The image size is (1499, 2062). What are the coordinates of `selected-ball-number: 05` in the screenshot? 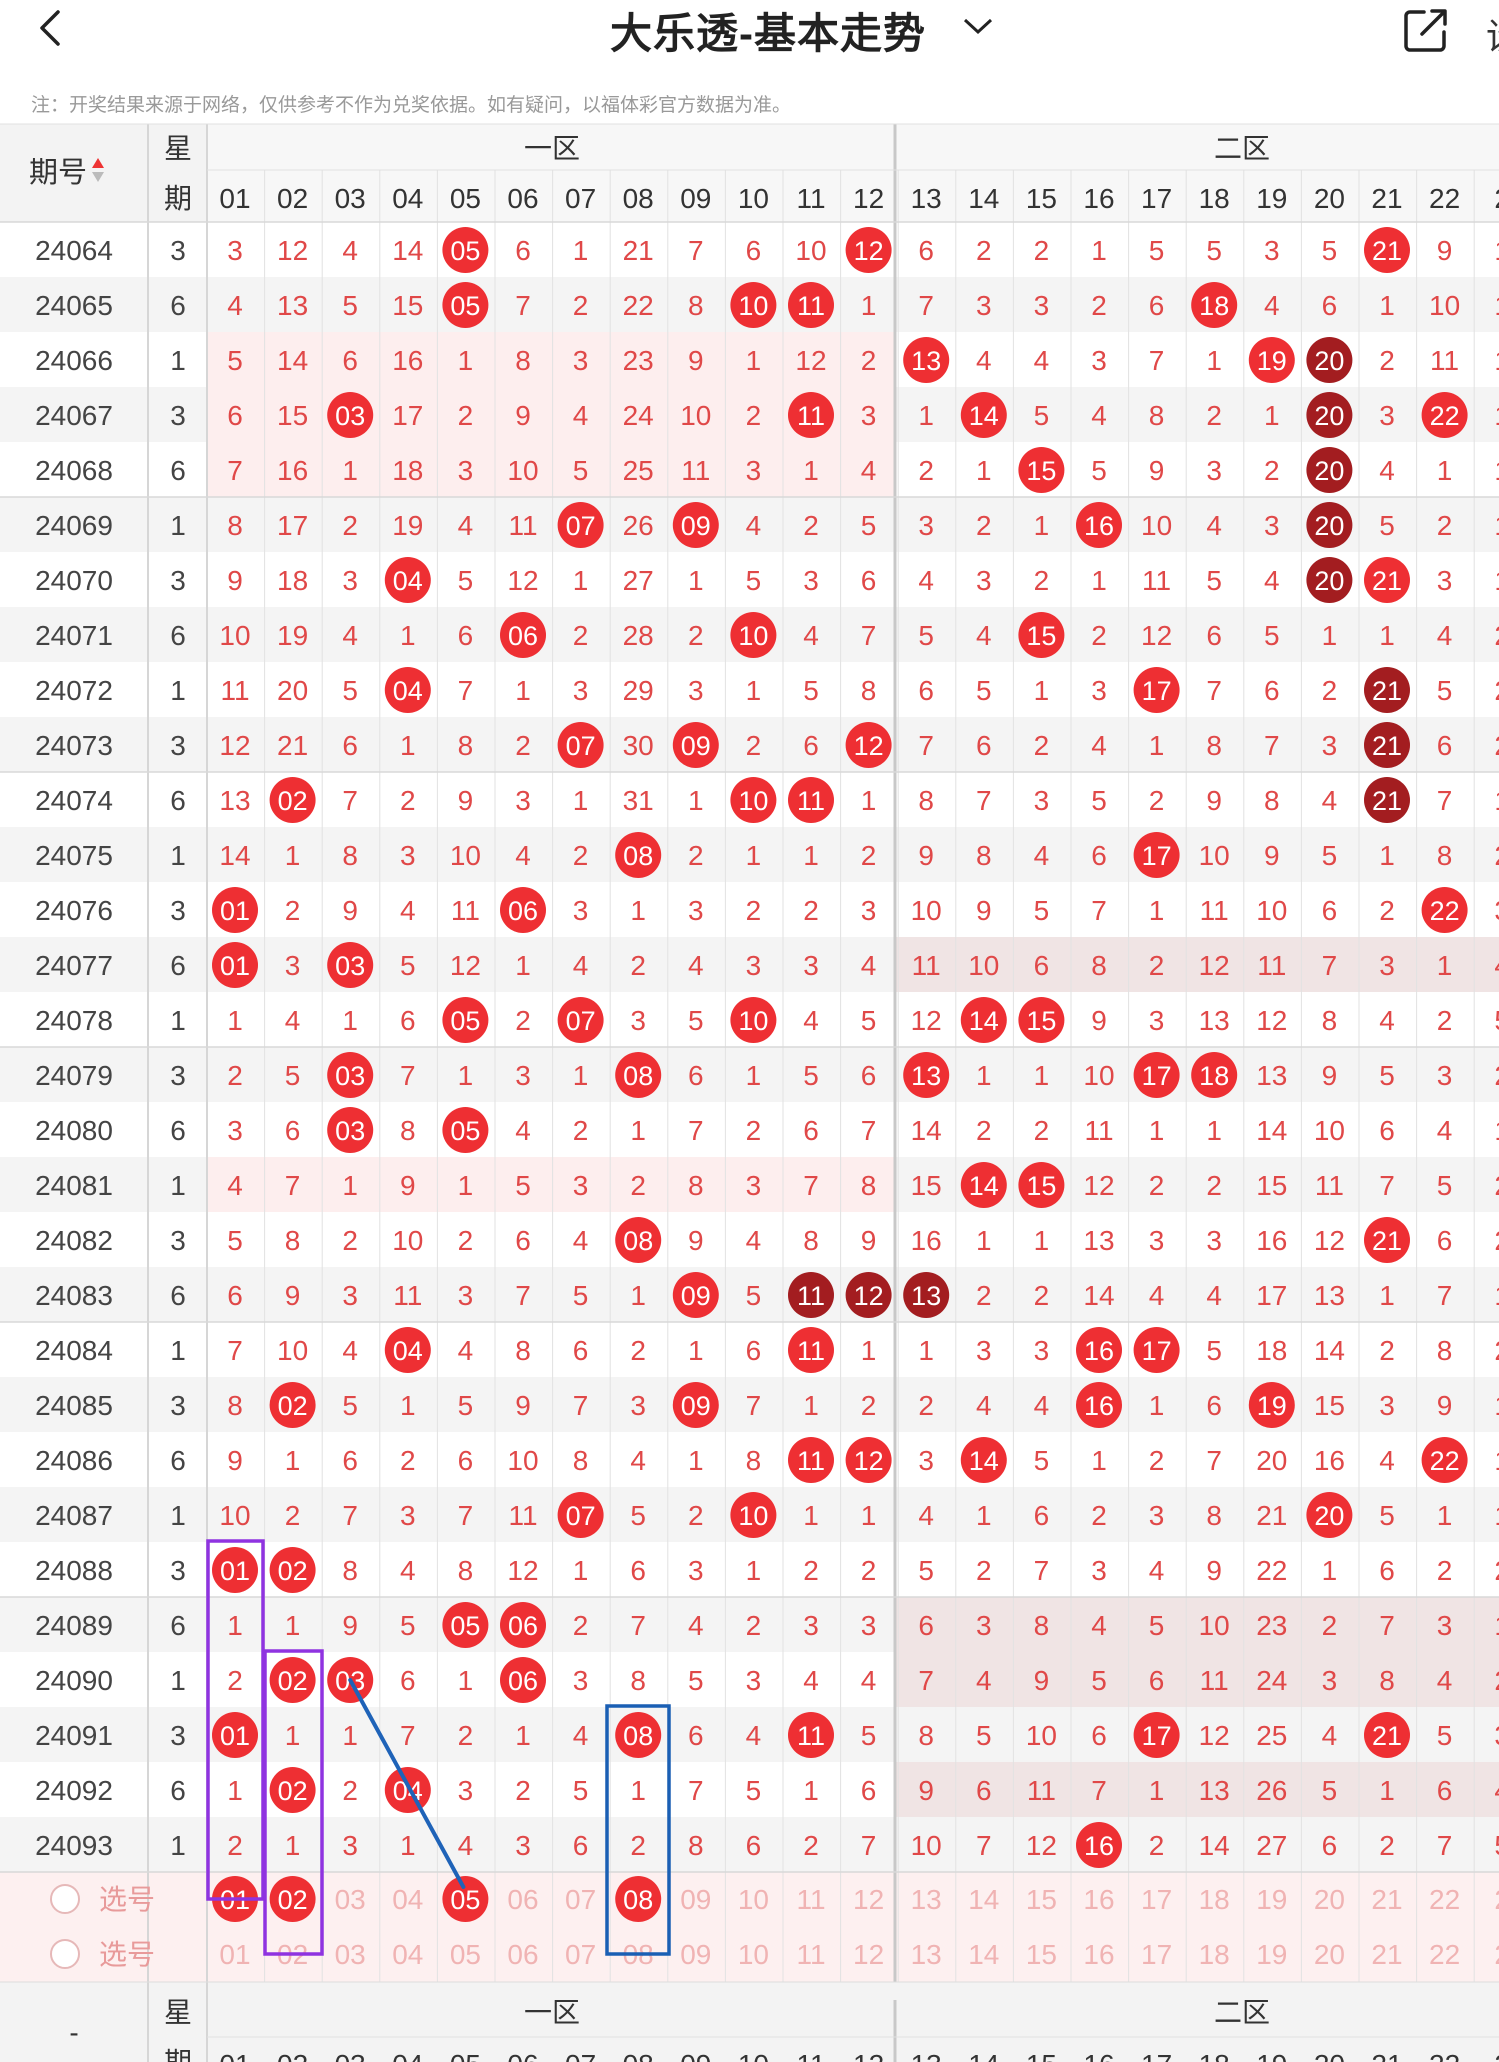 It's located at (465, 1900).